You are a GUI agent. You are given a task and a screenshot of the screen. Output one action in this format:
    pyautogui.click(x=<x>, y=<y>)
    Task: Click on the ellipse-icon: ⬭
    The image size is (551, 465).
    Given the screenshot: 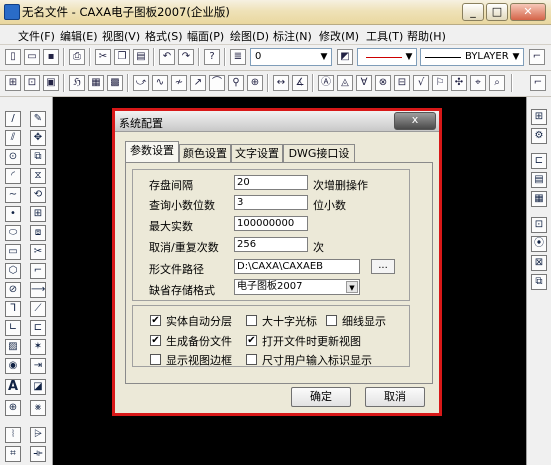 What is the action you would take?
    pyautogui.click(x=13, y=233)
    